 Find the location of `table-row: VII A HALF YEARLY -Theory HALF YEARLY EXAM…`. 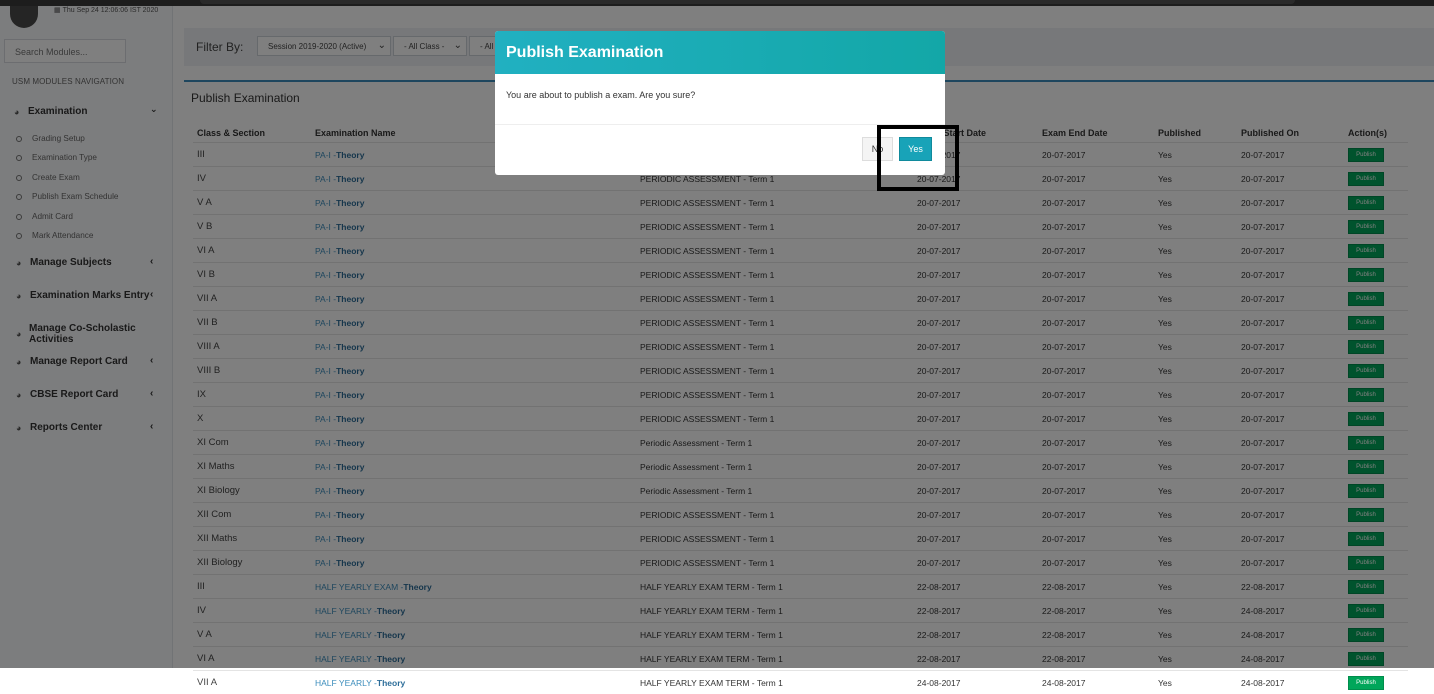

table-row: VII A HALF YEARLY -Theory HALF YEARLY EXAM… is located at coordinates (800, 682).